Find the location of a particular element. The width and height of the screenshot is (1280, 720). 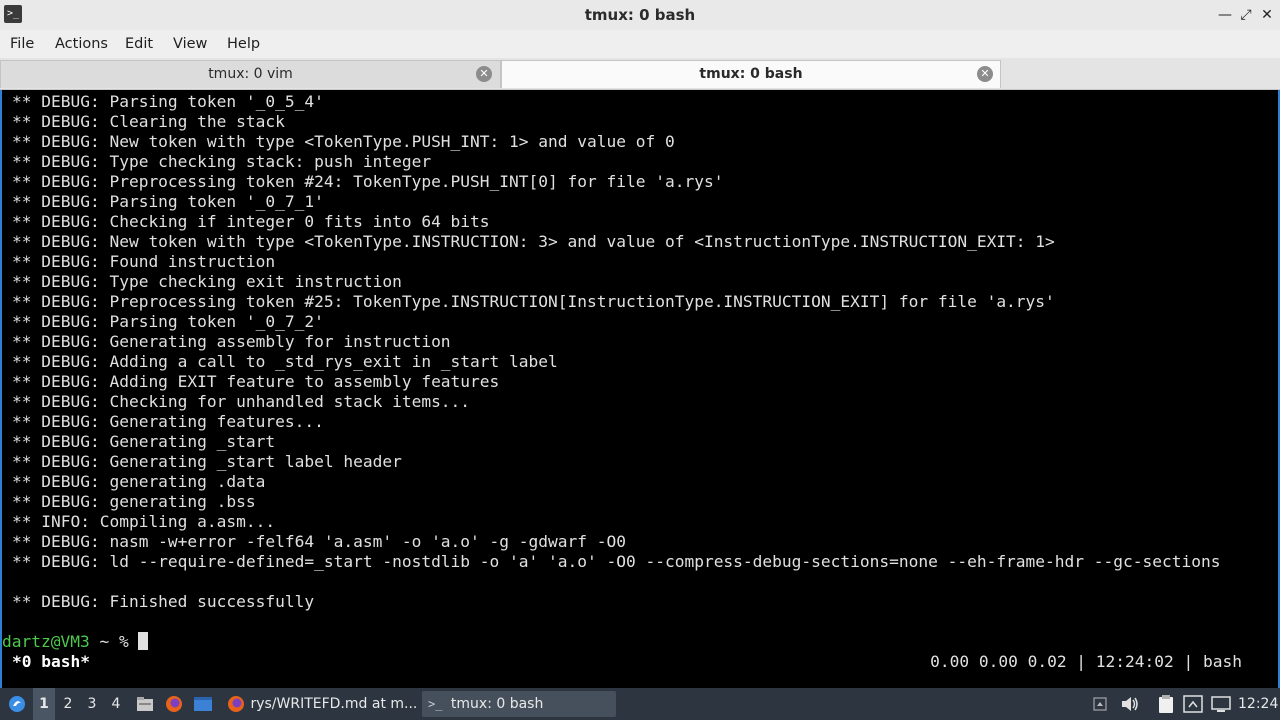

menu-edit: Edit is located at coordinates (139, 44).